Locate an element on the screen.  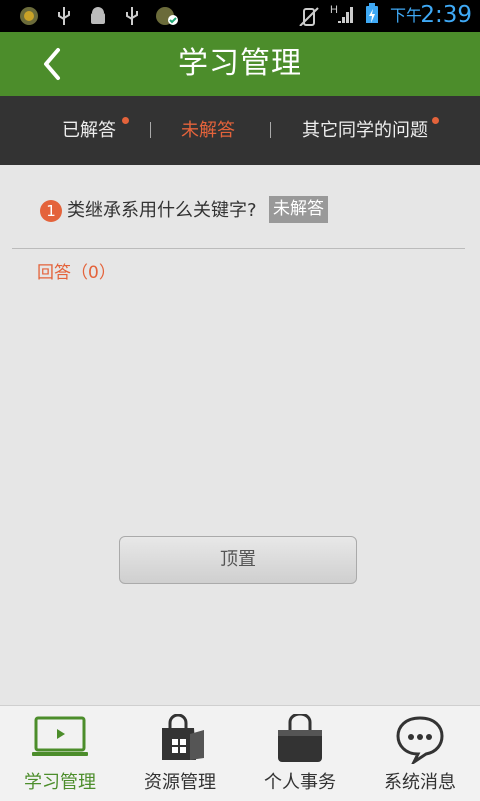
status-clock: 2:39 is located at coordinates (446, 15).